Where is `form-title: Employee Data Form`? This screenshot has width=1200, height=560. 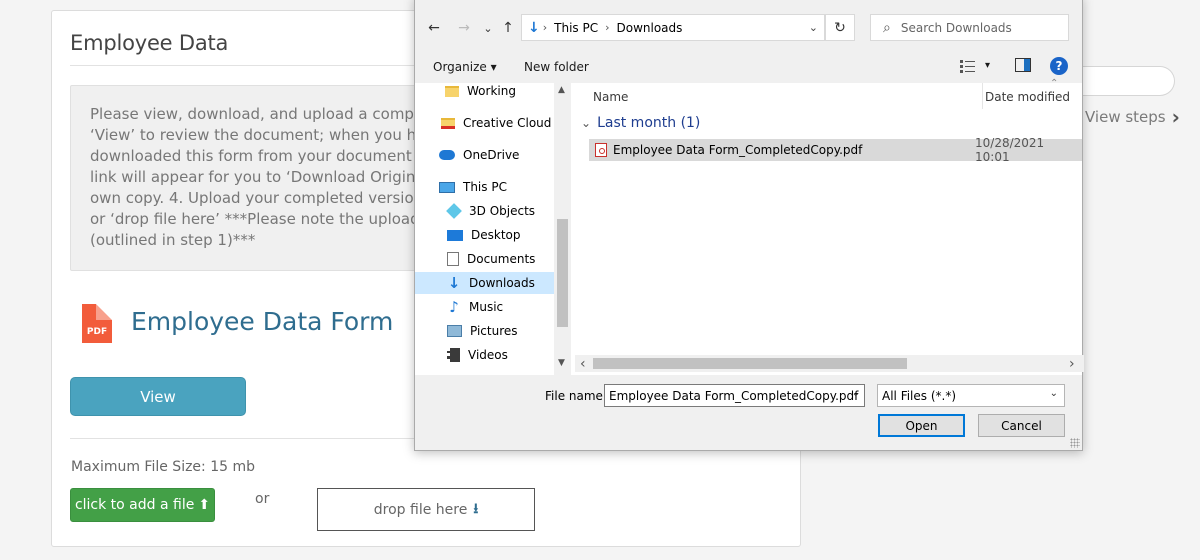
form-title: Employee Data Form is located at coordinates (262, 321).